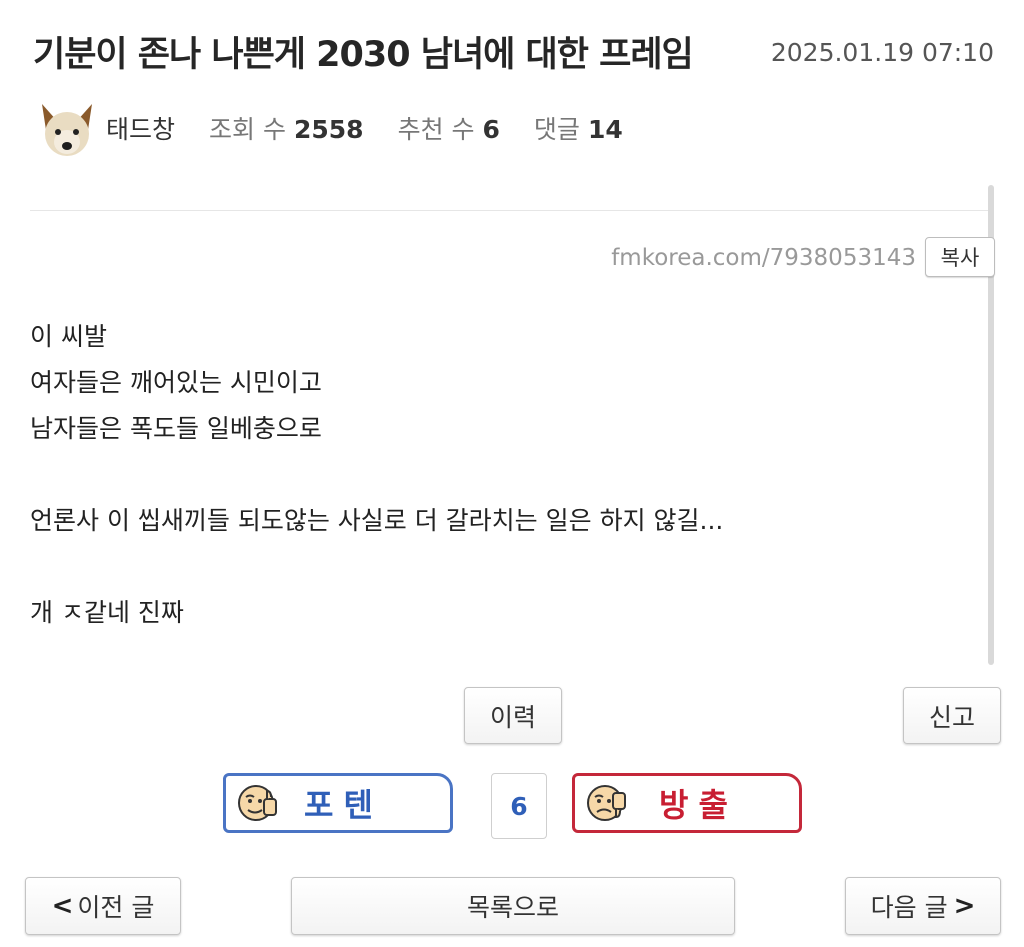  Describe the element at coordinates (343, 805) in the screenshot. I see `vote-up-label: 포텐` at that location.